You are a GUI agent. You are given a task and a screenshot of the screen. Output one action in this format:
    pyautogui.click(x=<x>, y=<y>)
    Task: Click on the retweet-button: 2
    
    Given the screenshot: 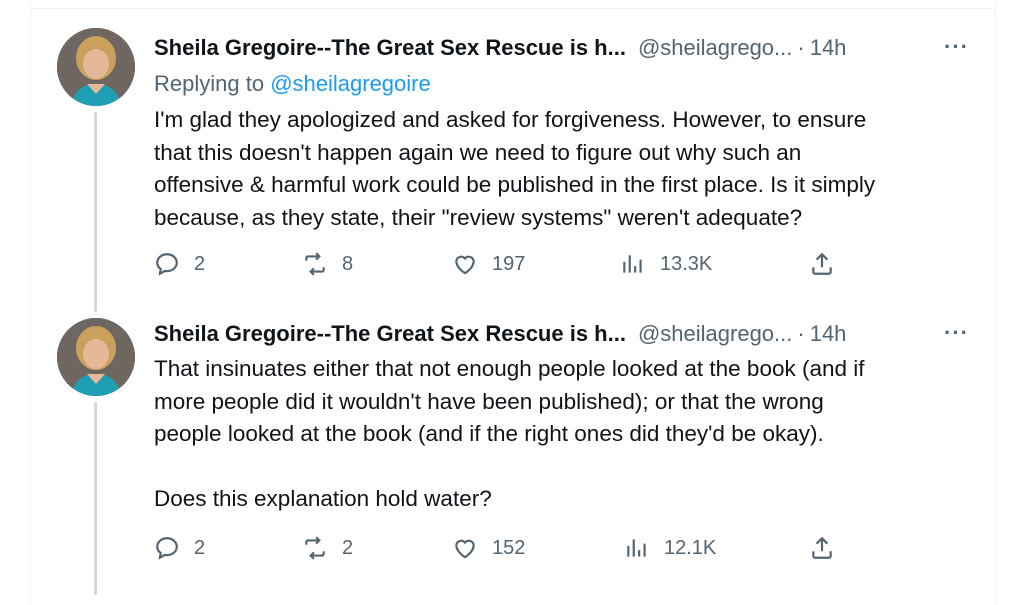 What is the action you would take?
    pyautogui.click(x=327, y=548)
    